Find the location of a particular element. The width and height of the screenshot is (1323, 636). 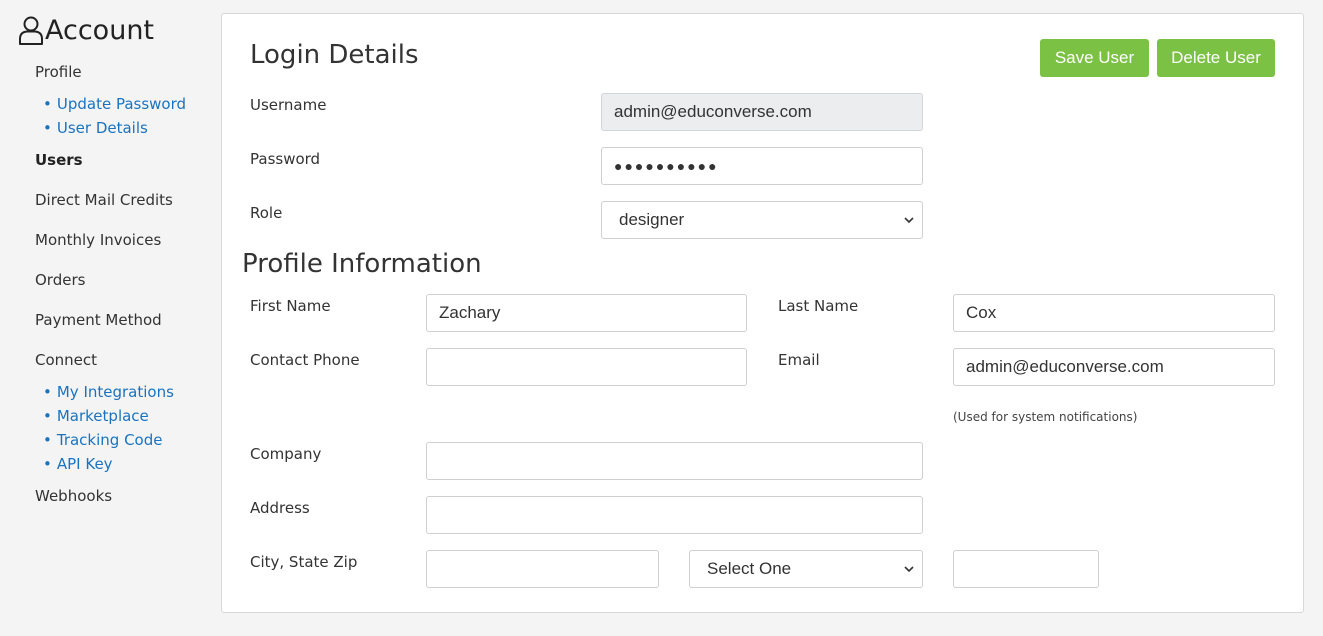

role-label: Role is located at coordinates (266, 213).